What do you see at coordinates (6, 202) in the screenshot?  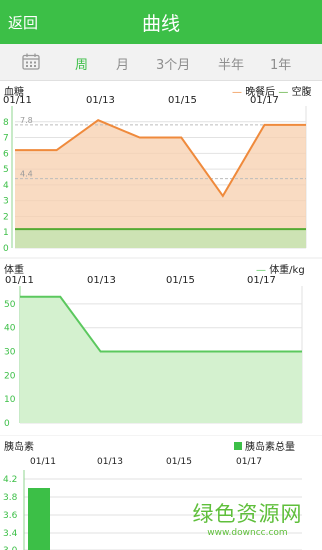 I see `y-tick-label: 3` at bounding box center [6, 202].